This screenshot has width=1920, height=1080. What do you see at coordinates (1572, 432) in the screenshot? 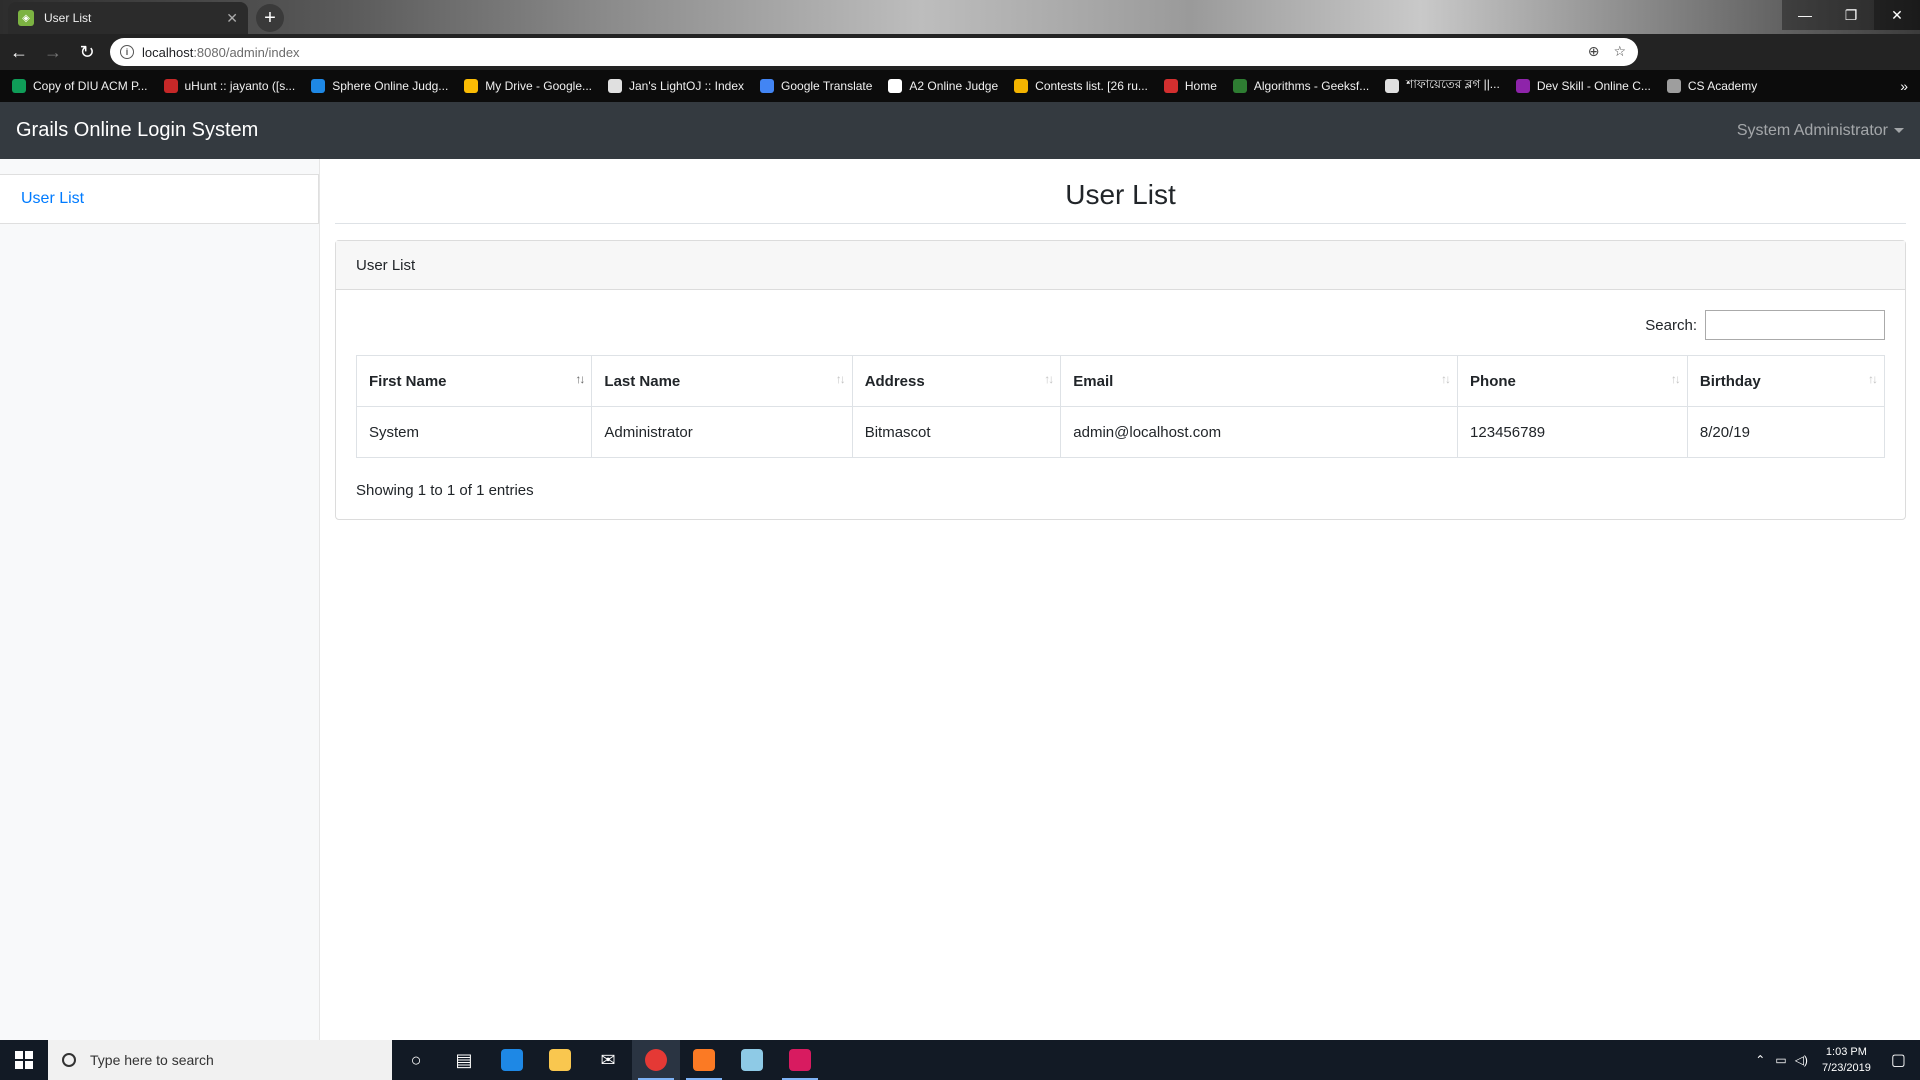
I see `table-cell: 123456789` at bounding box center [1572, 432].